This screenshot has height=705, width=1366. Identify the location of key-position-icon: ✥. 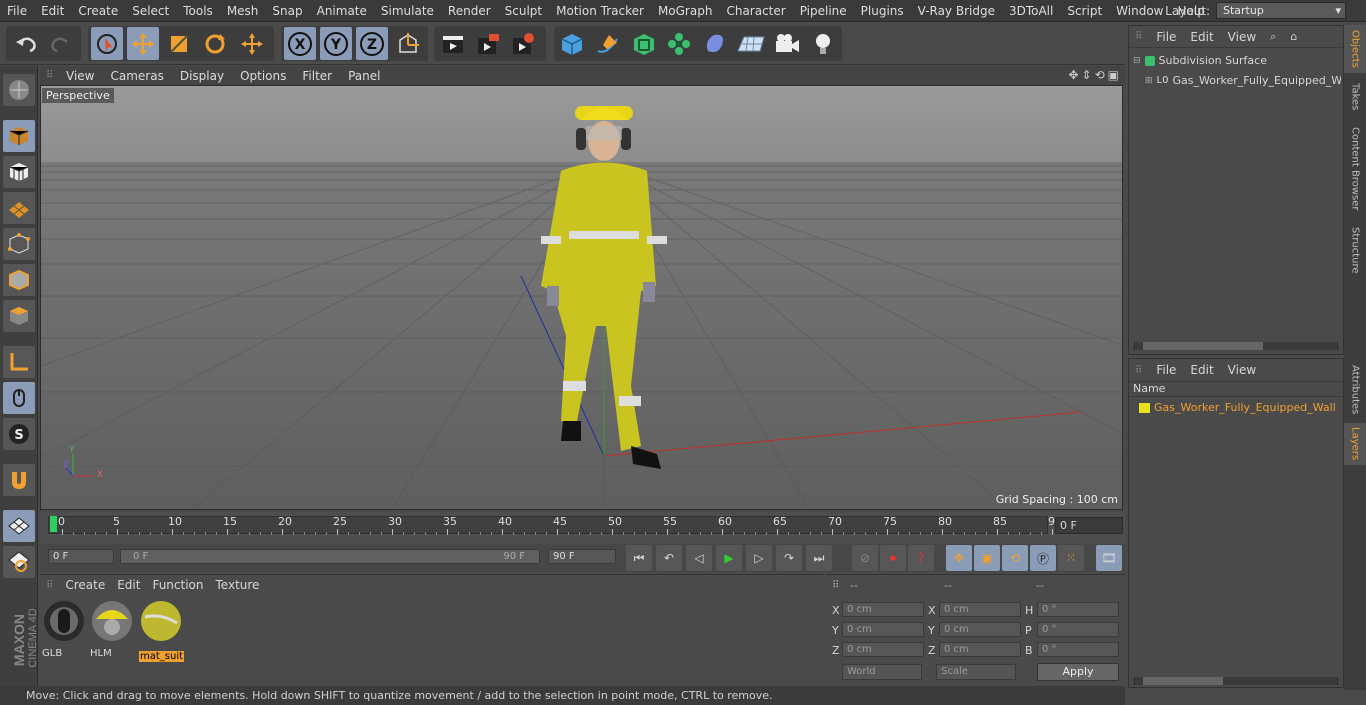
(959, 558).